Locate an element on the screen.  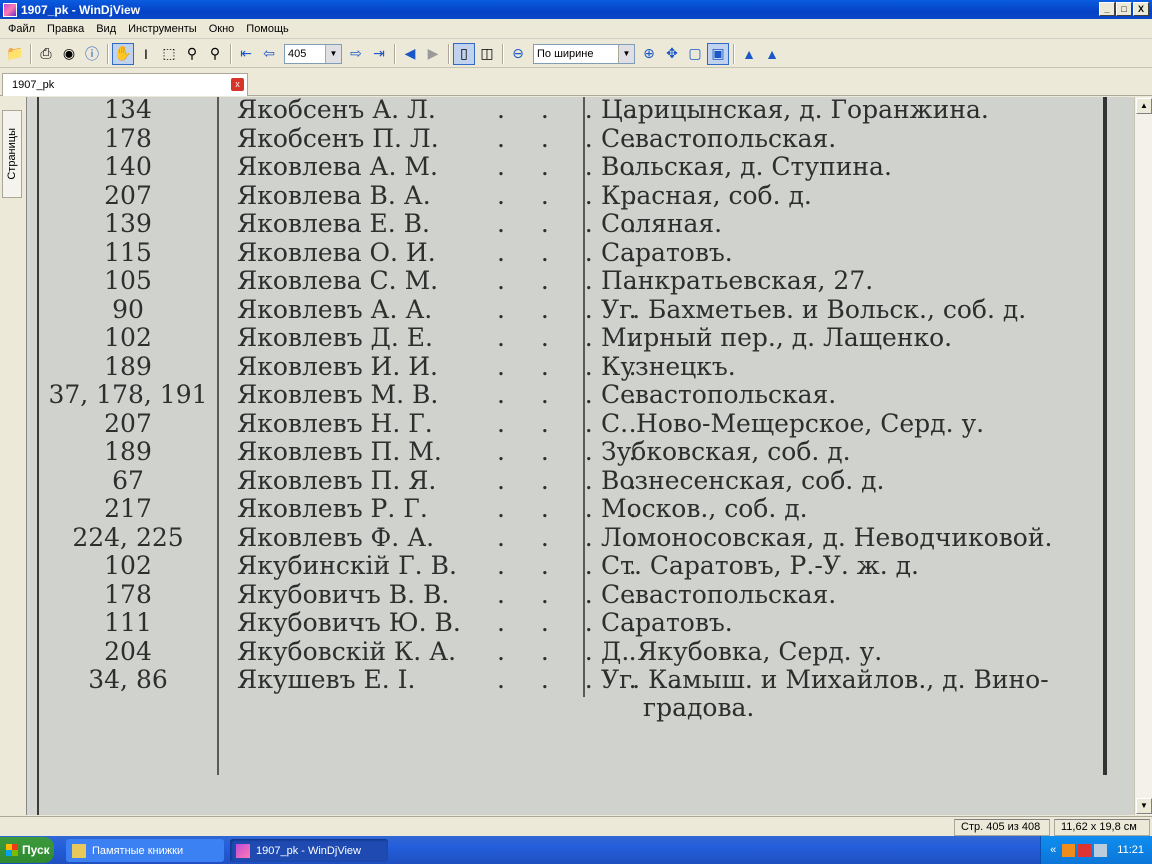
print-icon: ⎙ is located at coordinates (46, 54).